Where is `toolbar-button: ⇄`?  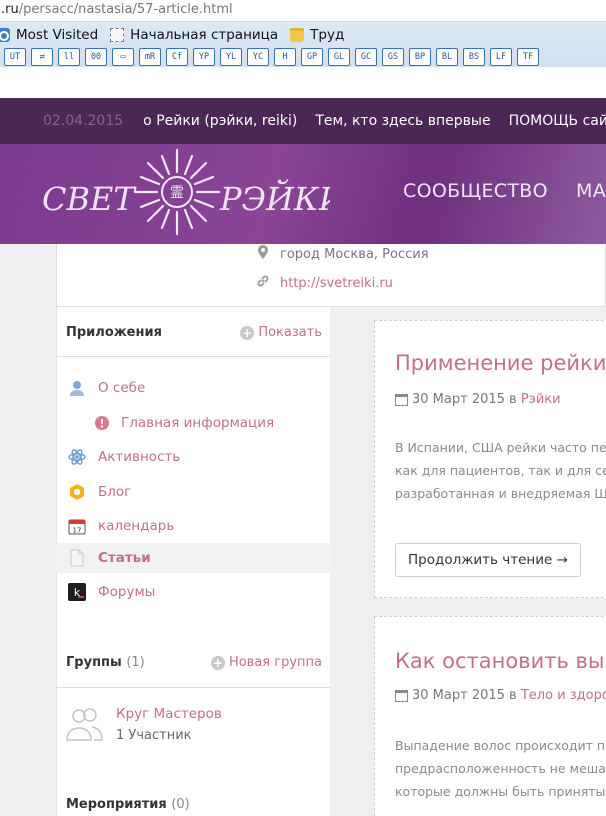
toolbar-button: ⇄ is located at coordinates (42, 57).